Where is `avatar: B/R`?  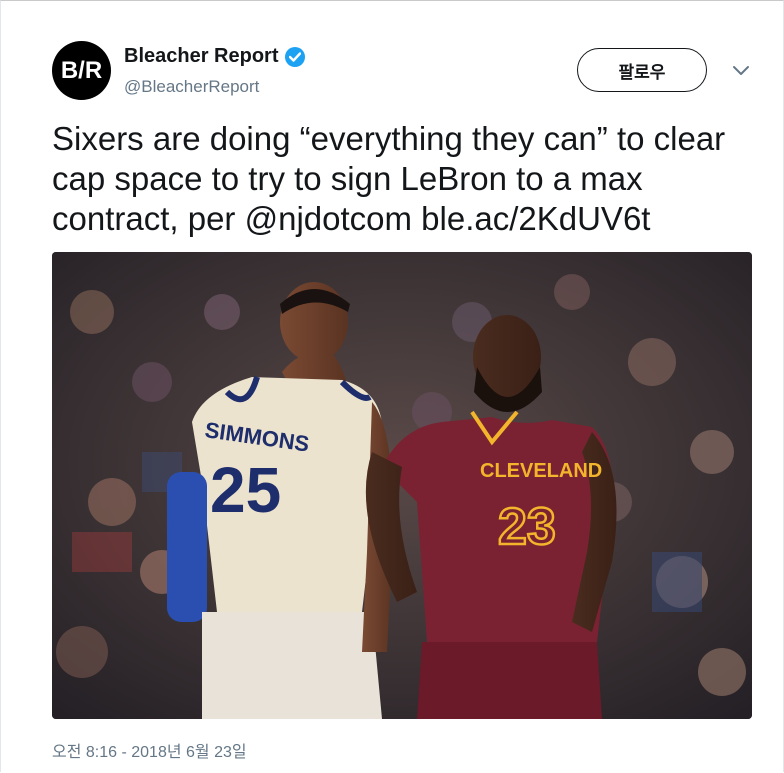 avatar: B/R is located at coordinates (81, 70).